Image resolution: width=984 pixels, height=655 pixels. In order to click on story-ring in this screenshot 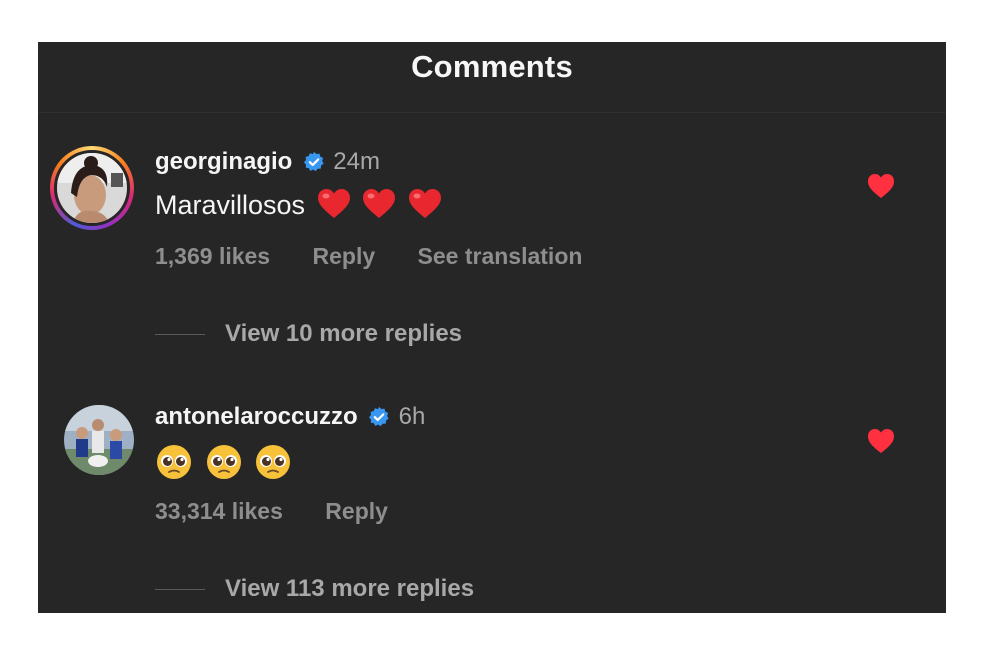, I will do `click(92, 188)`.